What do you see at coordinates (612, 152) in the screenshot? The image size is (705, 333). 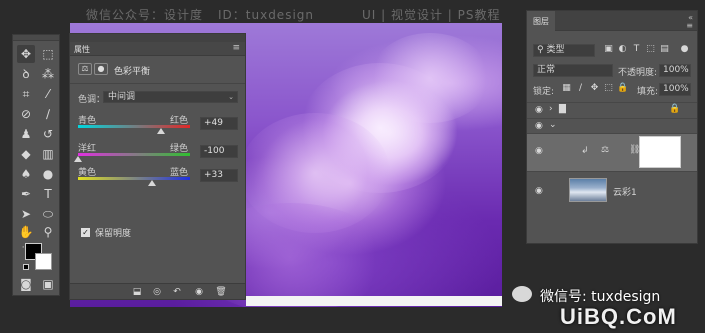 I see `layer-color-balance: ◉ ↲ ⚖ ⛓` at bounding box center [612, 152].